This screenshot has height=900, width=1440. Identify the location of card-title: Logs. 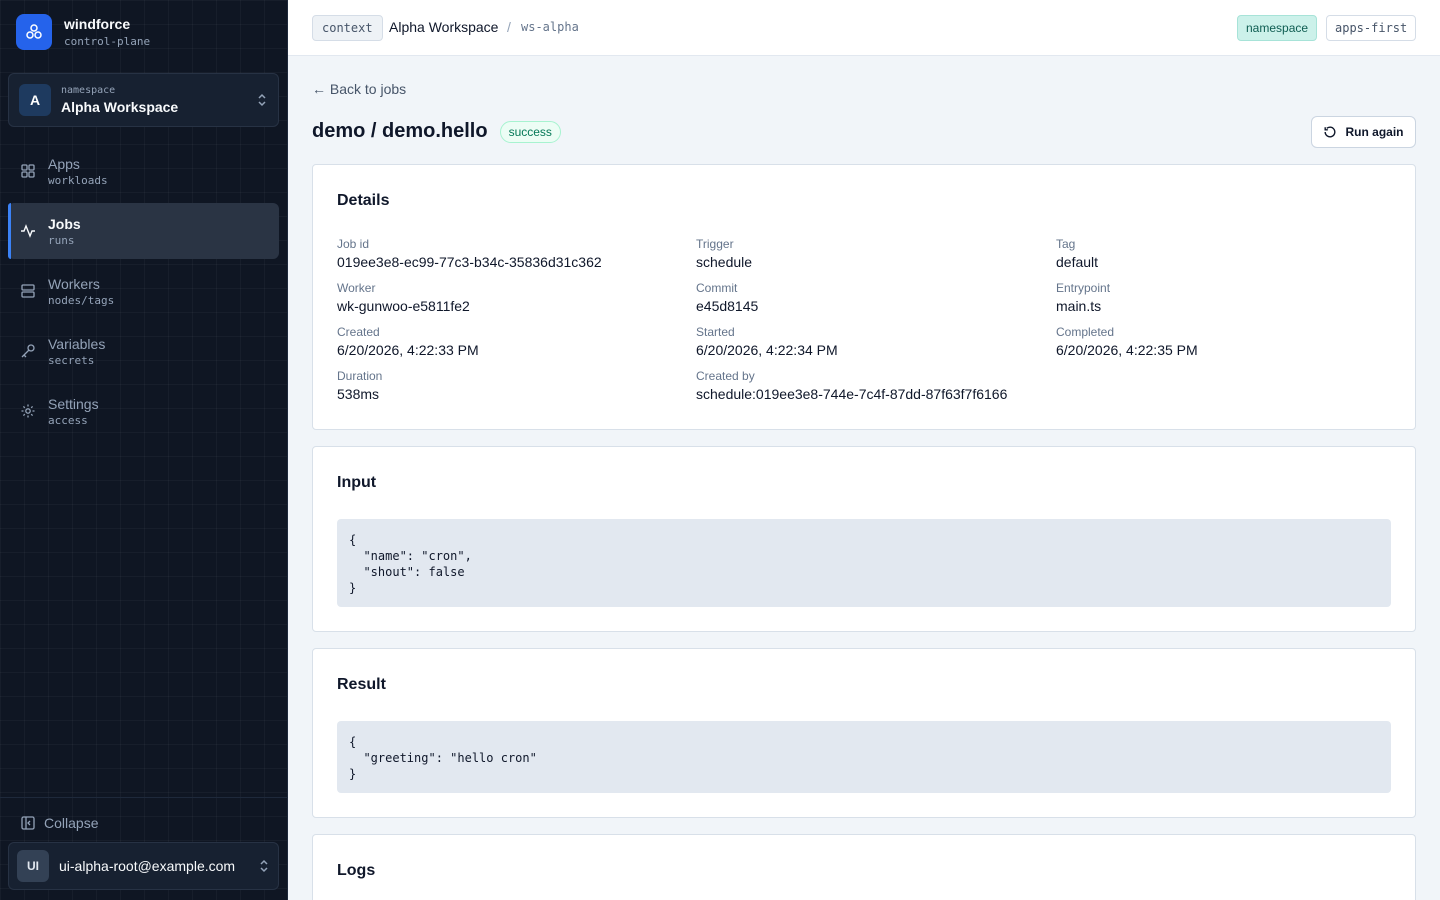
(356, 870).